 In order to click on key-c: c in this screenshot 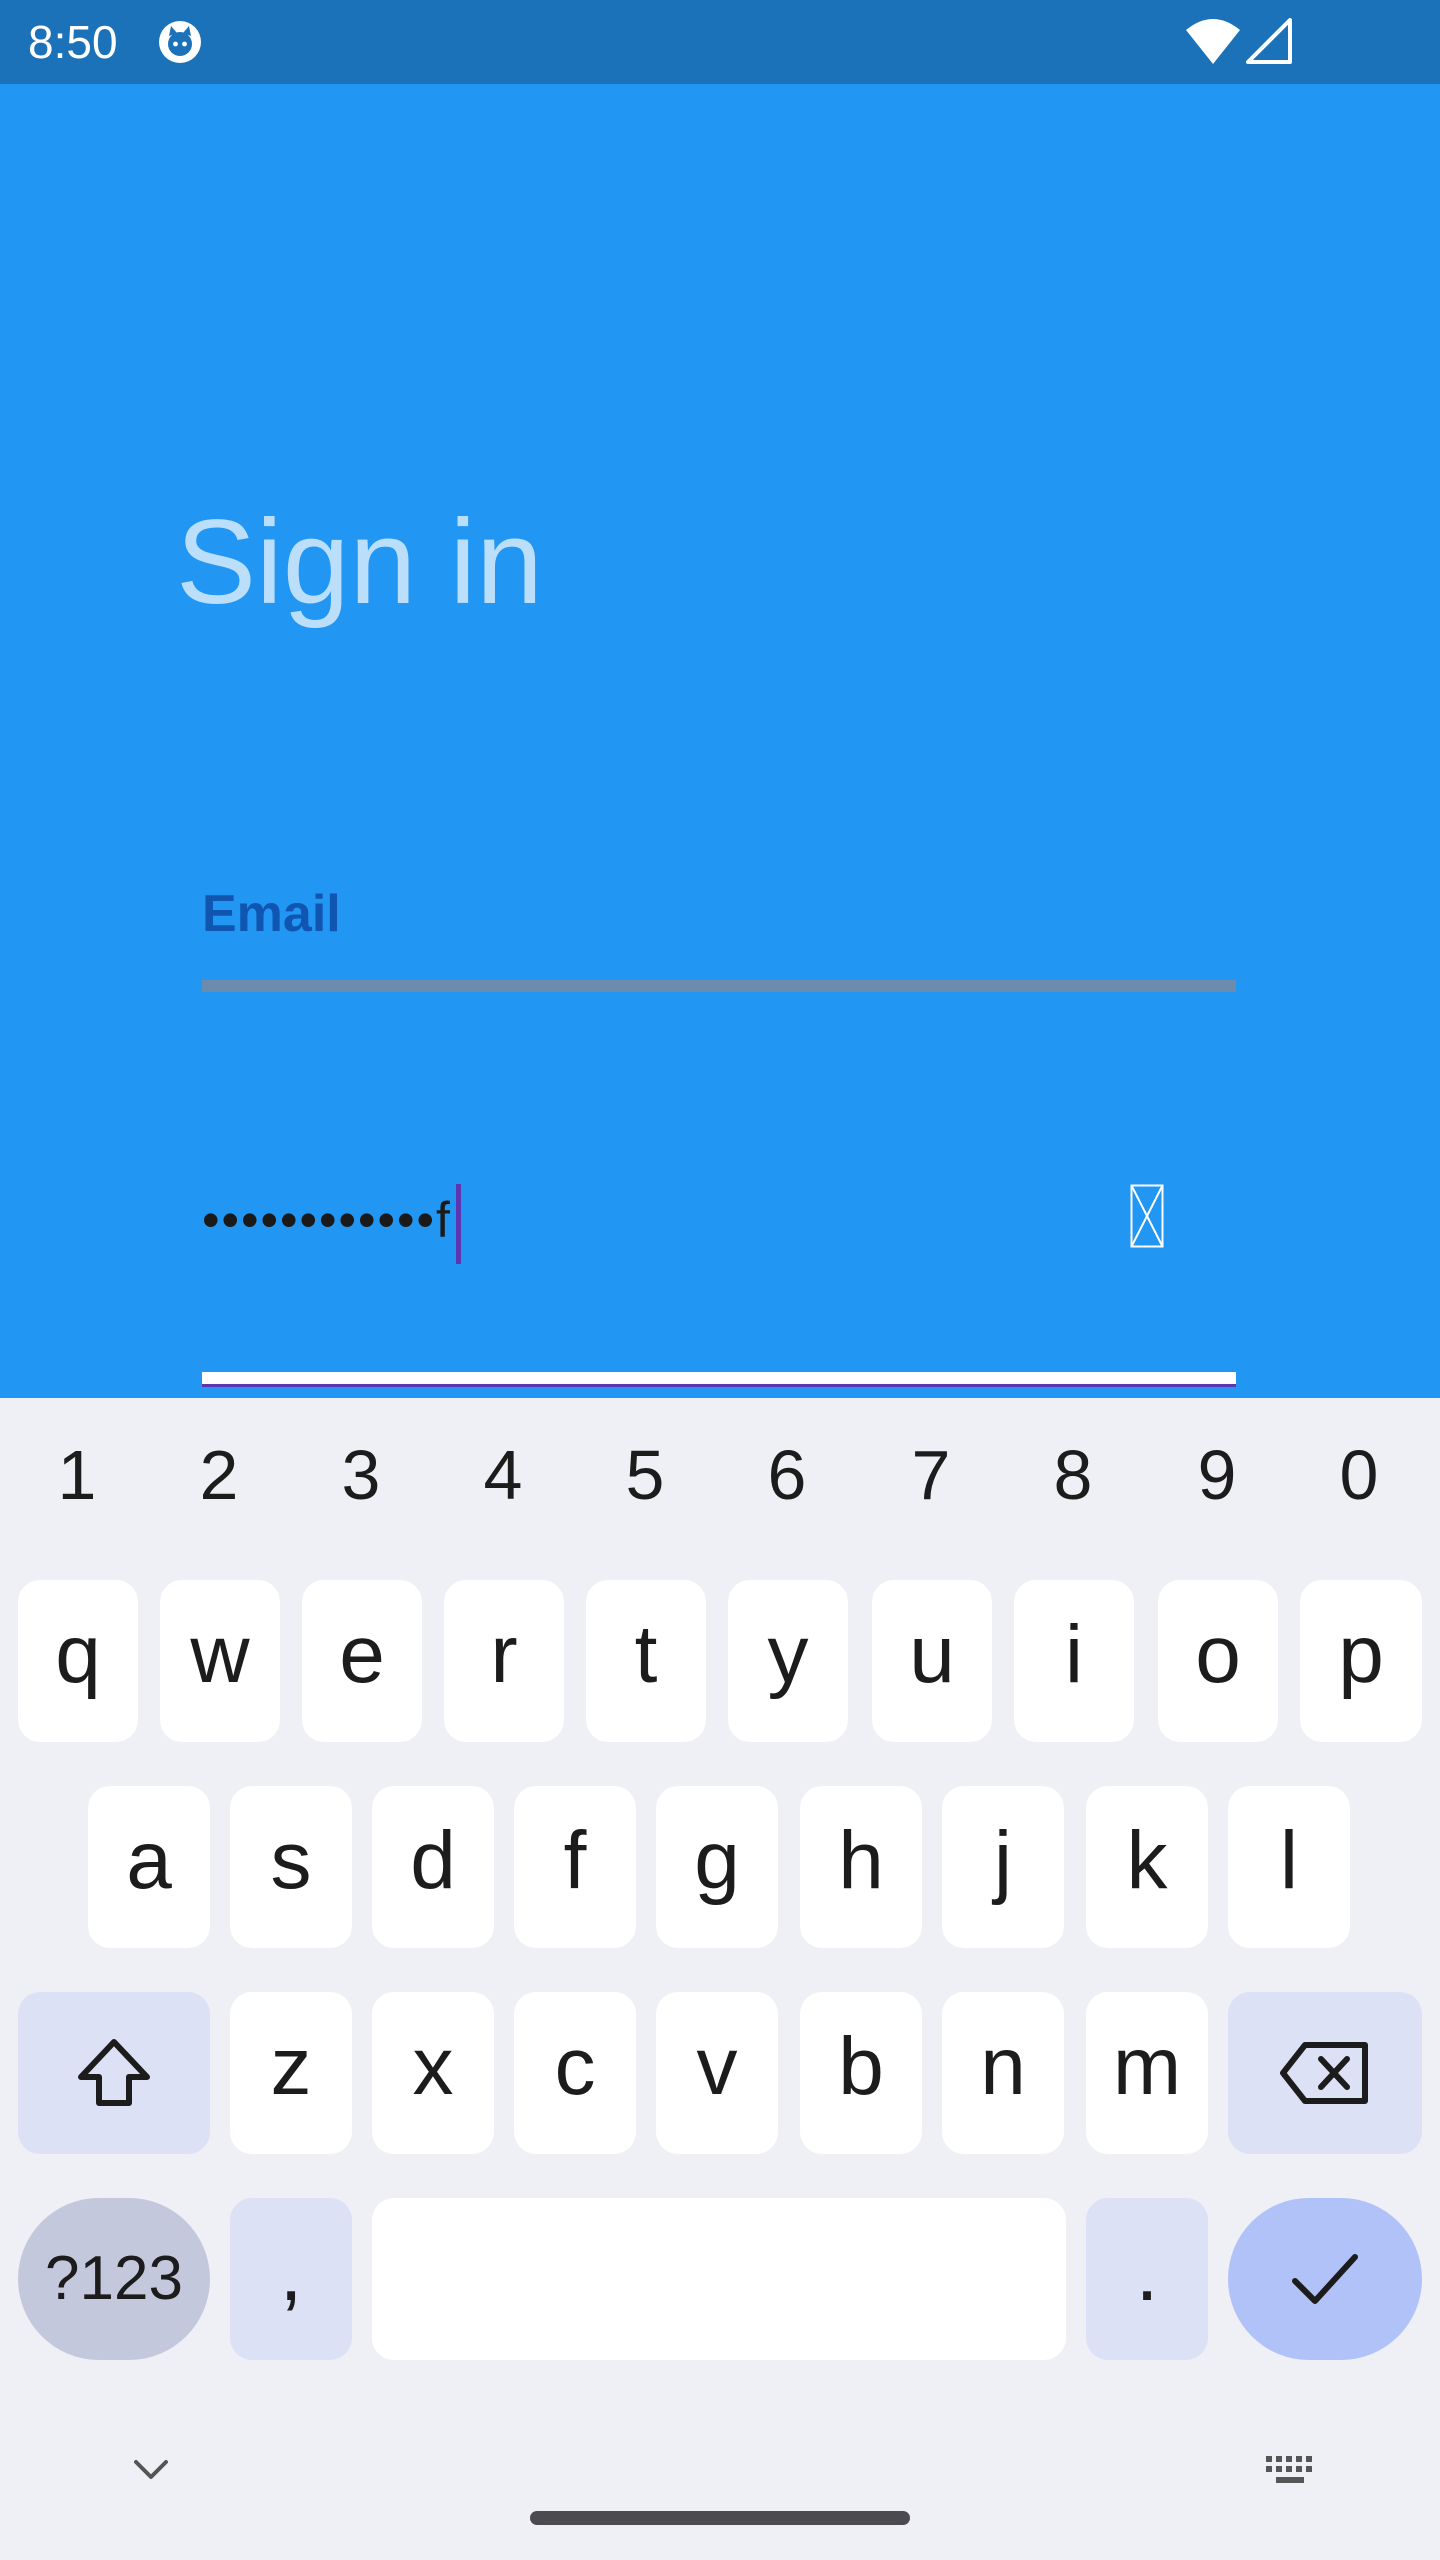, I will do `click(575, 2073)`.